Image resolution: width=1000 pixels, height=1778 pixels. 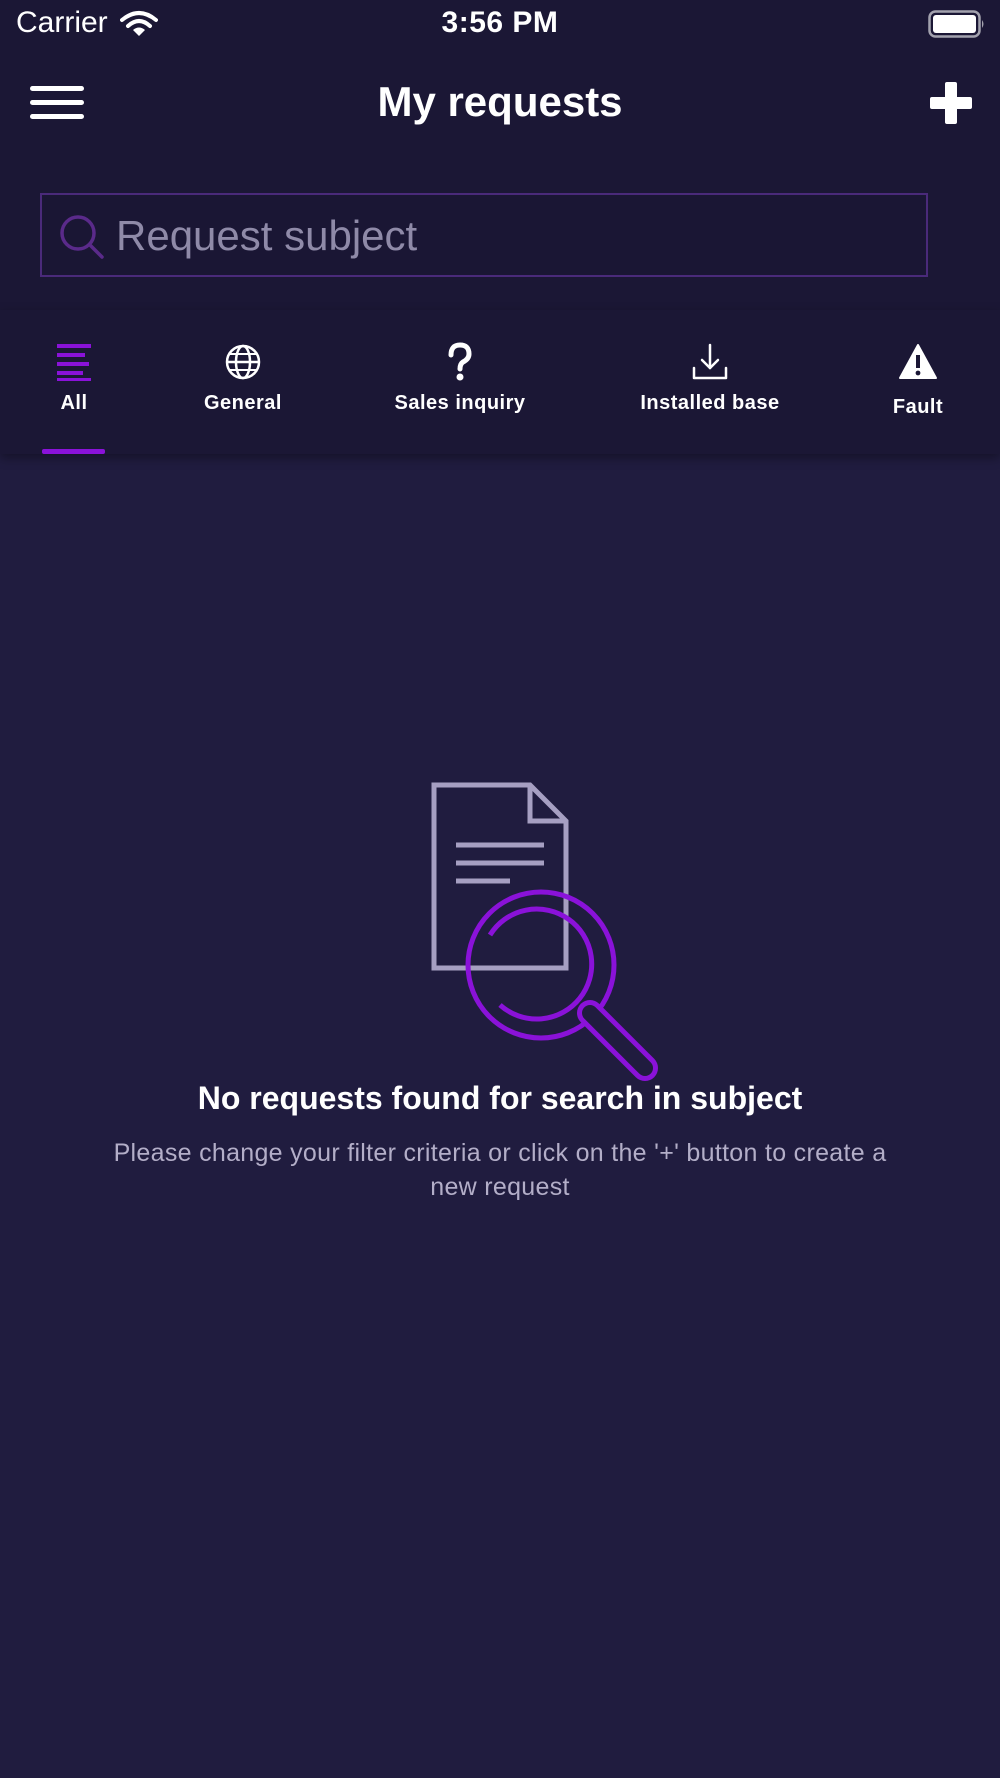 I want to click on warning-triangle-icon, so click(x=918, y=361).